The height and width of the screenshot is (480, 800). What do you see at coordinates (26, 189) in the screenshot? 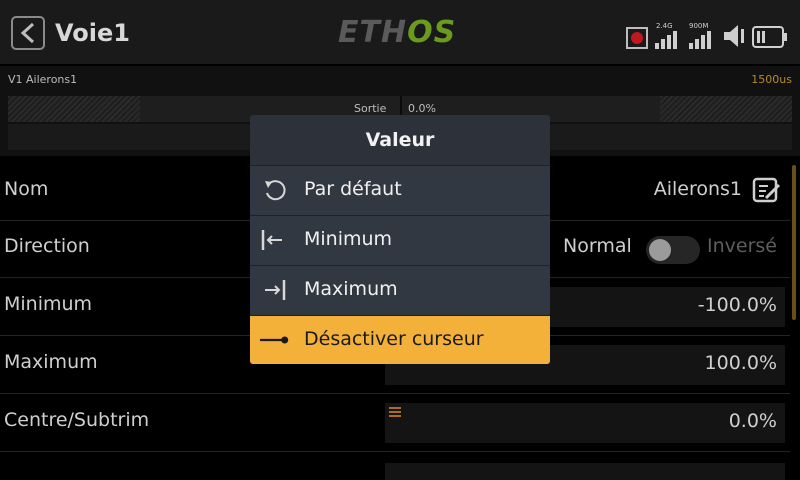
I see `row-name-label: Nom` at bounding box center [26, 189].